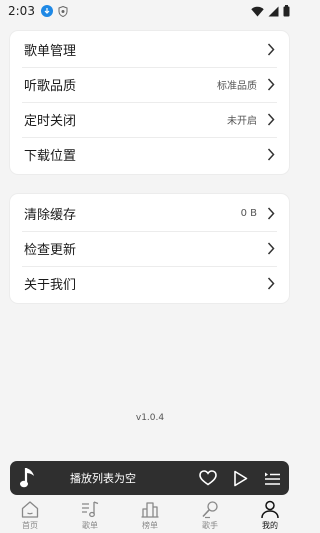  Describe the element at coordinates (63, 11) in the screenshot. I see `shield-icon` at that location.